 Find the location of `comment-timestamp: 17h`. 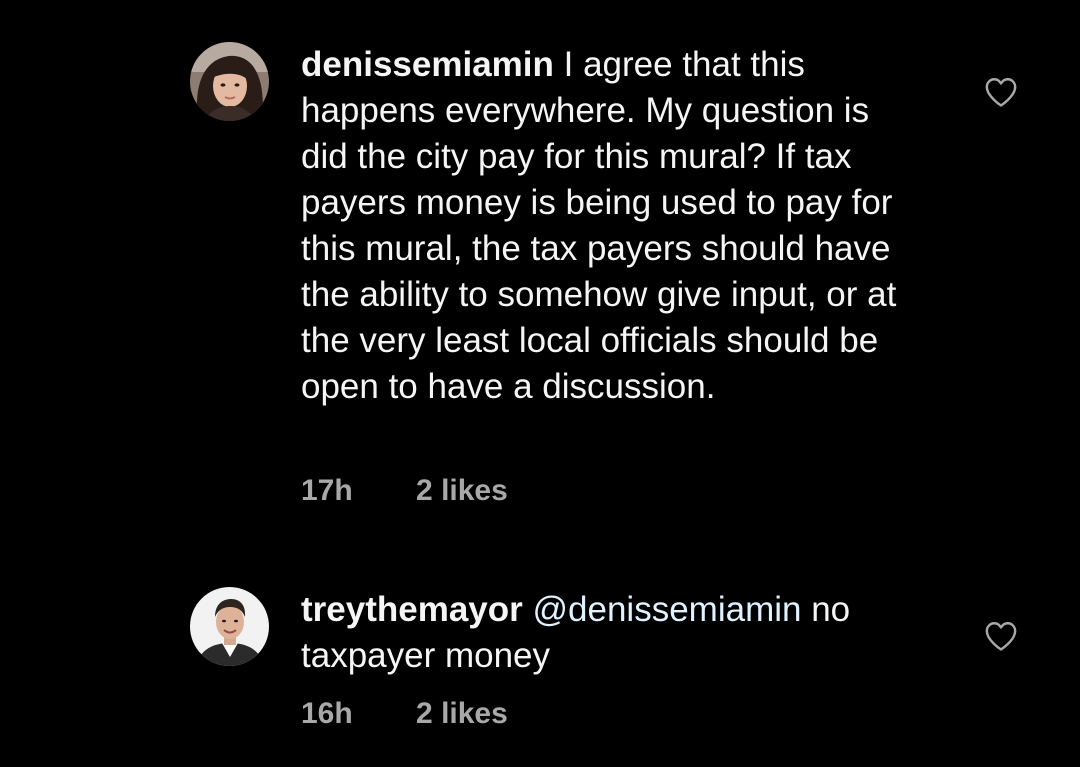

comment-timestamp: 17h is located at coordinates (327, 490).